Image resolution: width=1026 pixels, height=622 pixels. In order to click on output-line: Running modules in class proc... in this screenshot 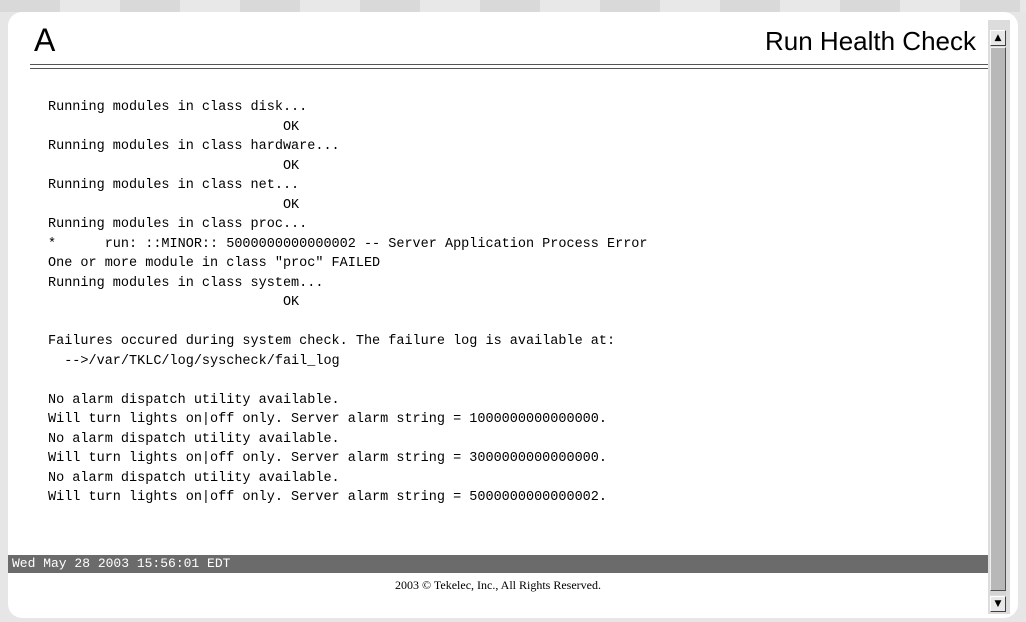, I will do `click(178, 224)`.